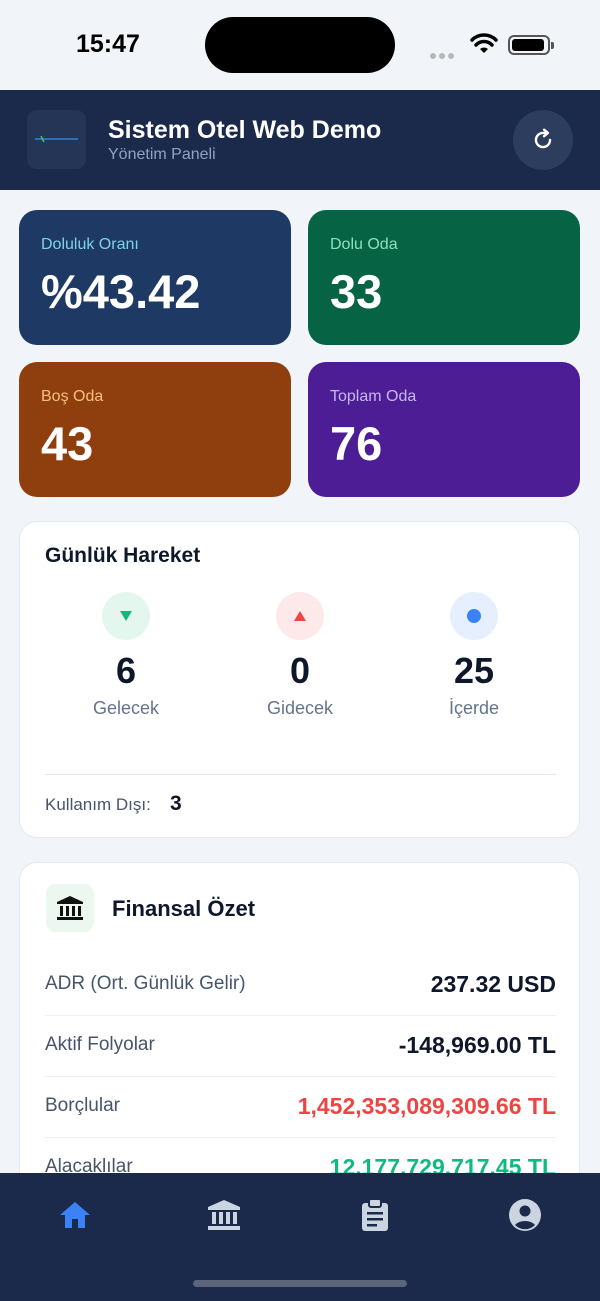  What do you see at coordinates (126, 670) in the screenshot?
I see `arriving-value: 6` at bounding box center [126, 670].